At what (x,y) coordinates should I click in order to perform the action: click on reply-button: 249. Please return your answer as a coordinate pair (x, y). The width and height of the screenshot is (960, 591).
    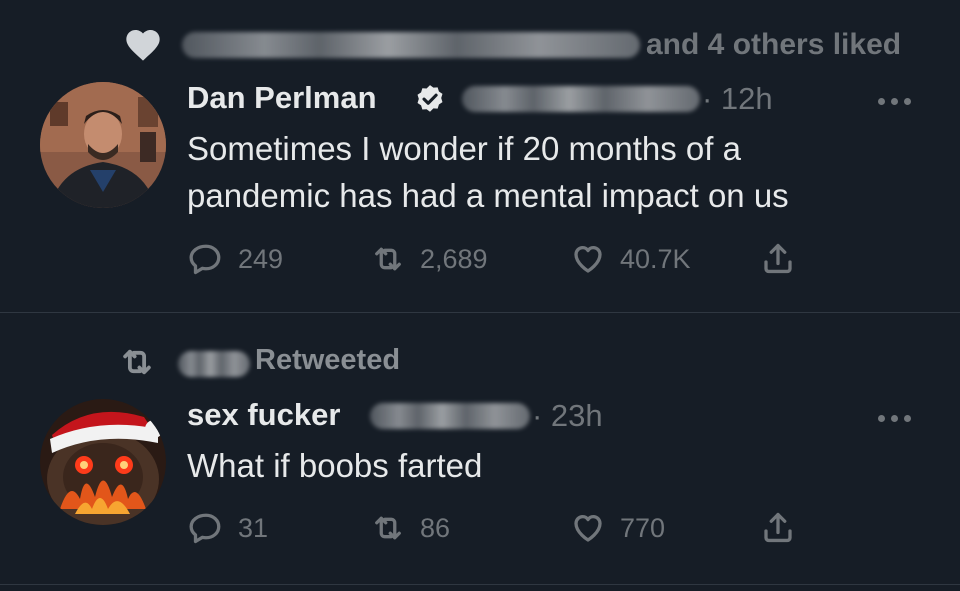
    Looking at the image, I should click on (235, 259).